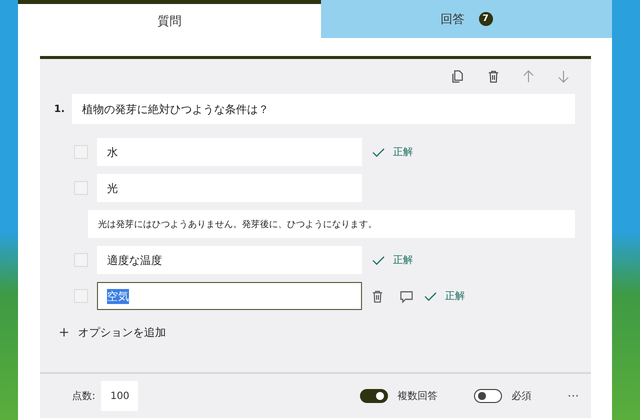  What do you see at coordinates (418, 396) in the screenshot?
I see `toggle-label: 複数回答` at bounding box center [418, 396].